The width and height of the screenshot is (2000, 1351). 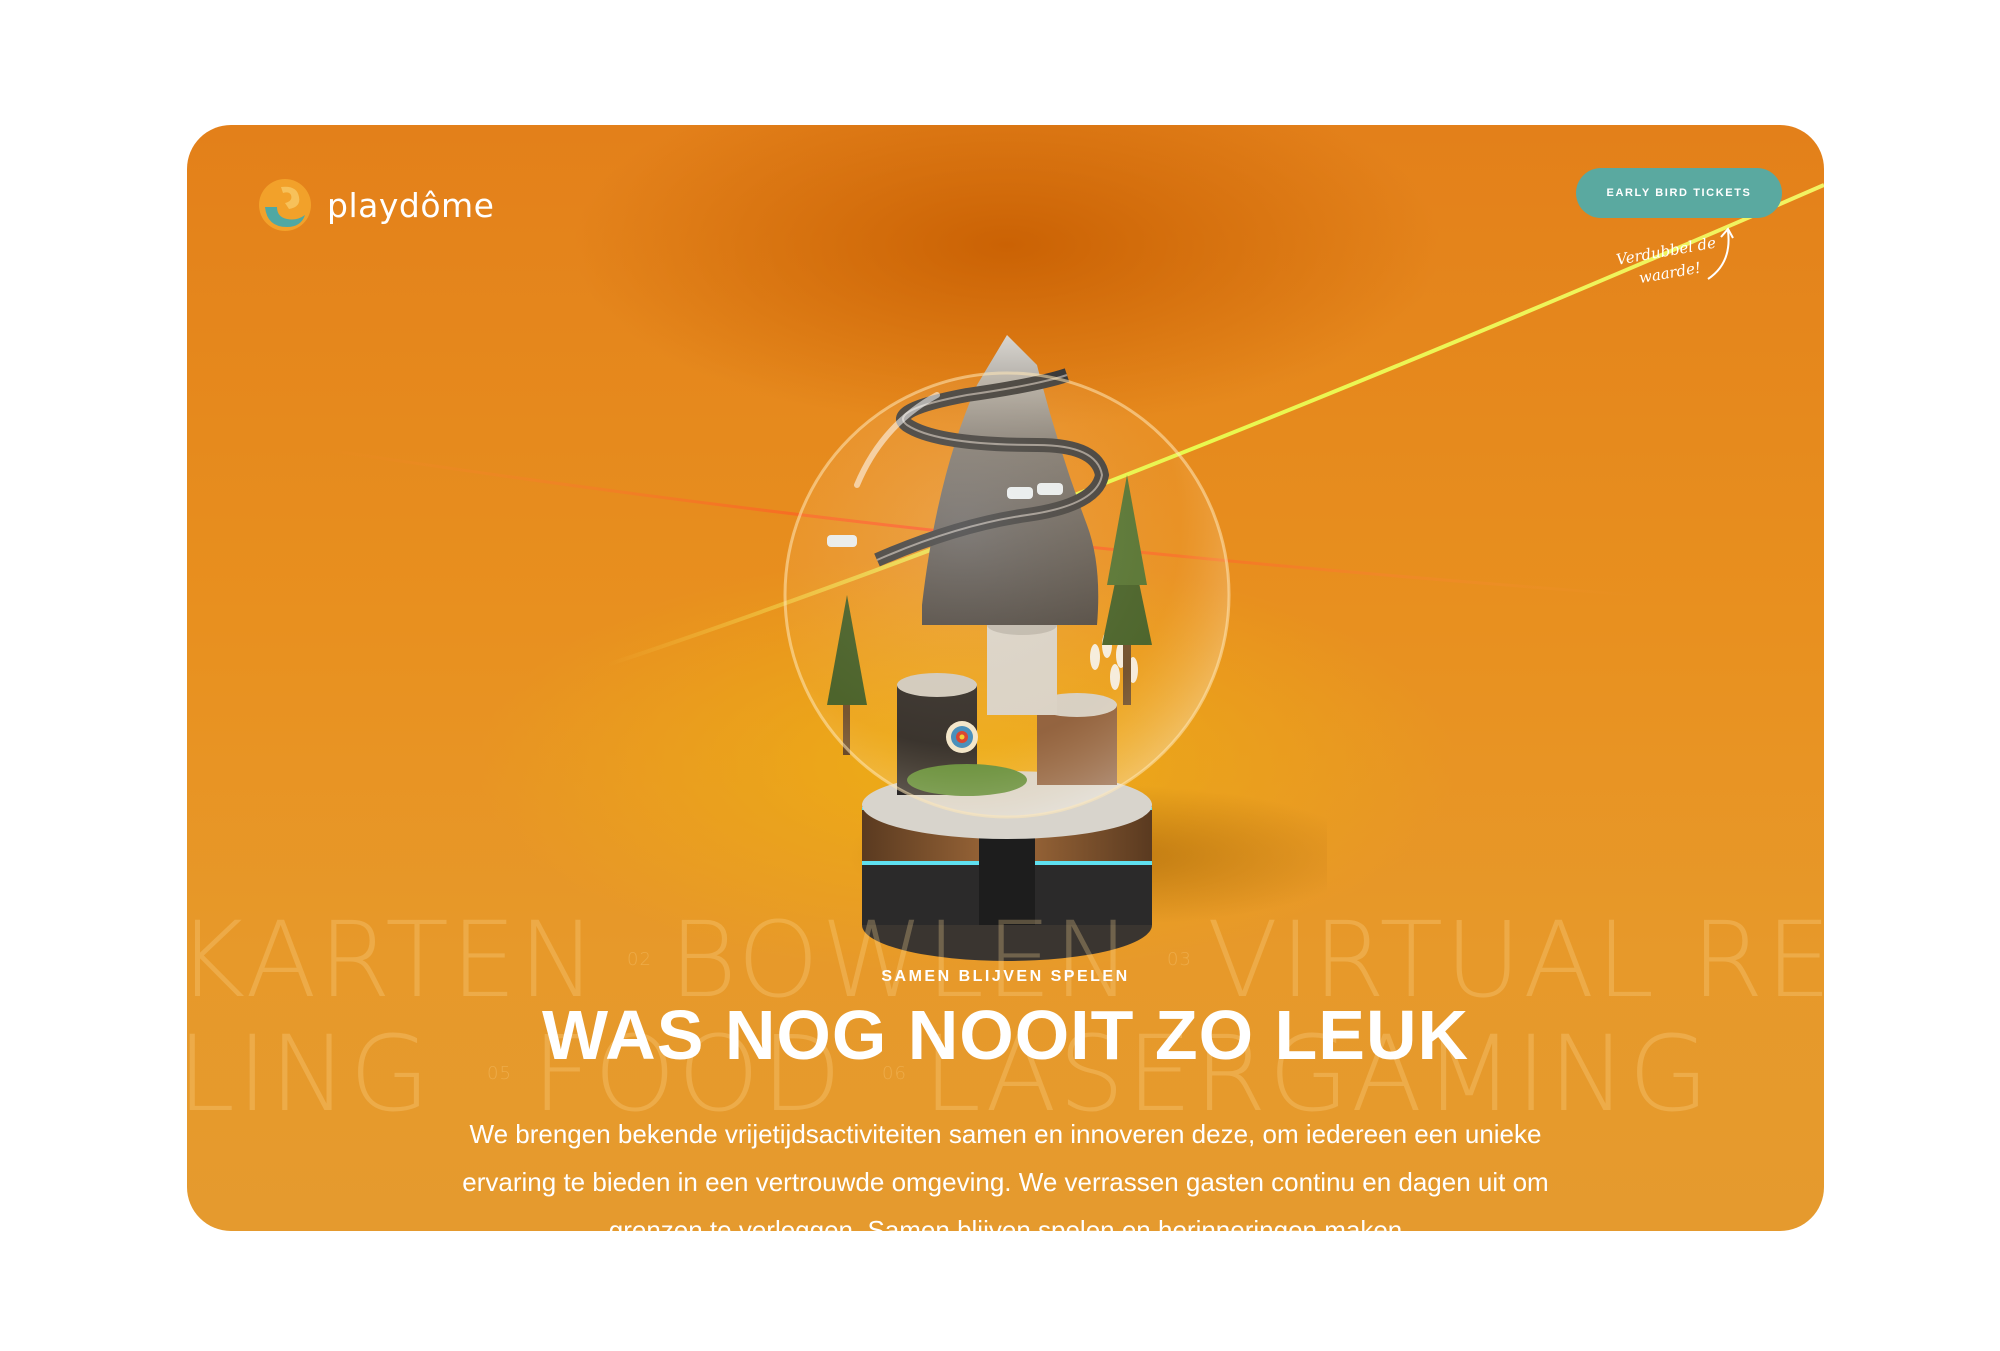 I want to click on activity-number: 03, so click(x=1179, y=959).